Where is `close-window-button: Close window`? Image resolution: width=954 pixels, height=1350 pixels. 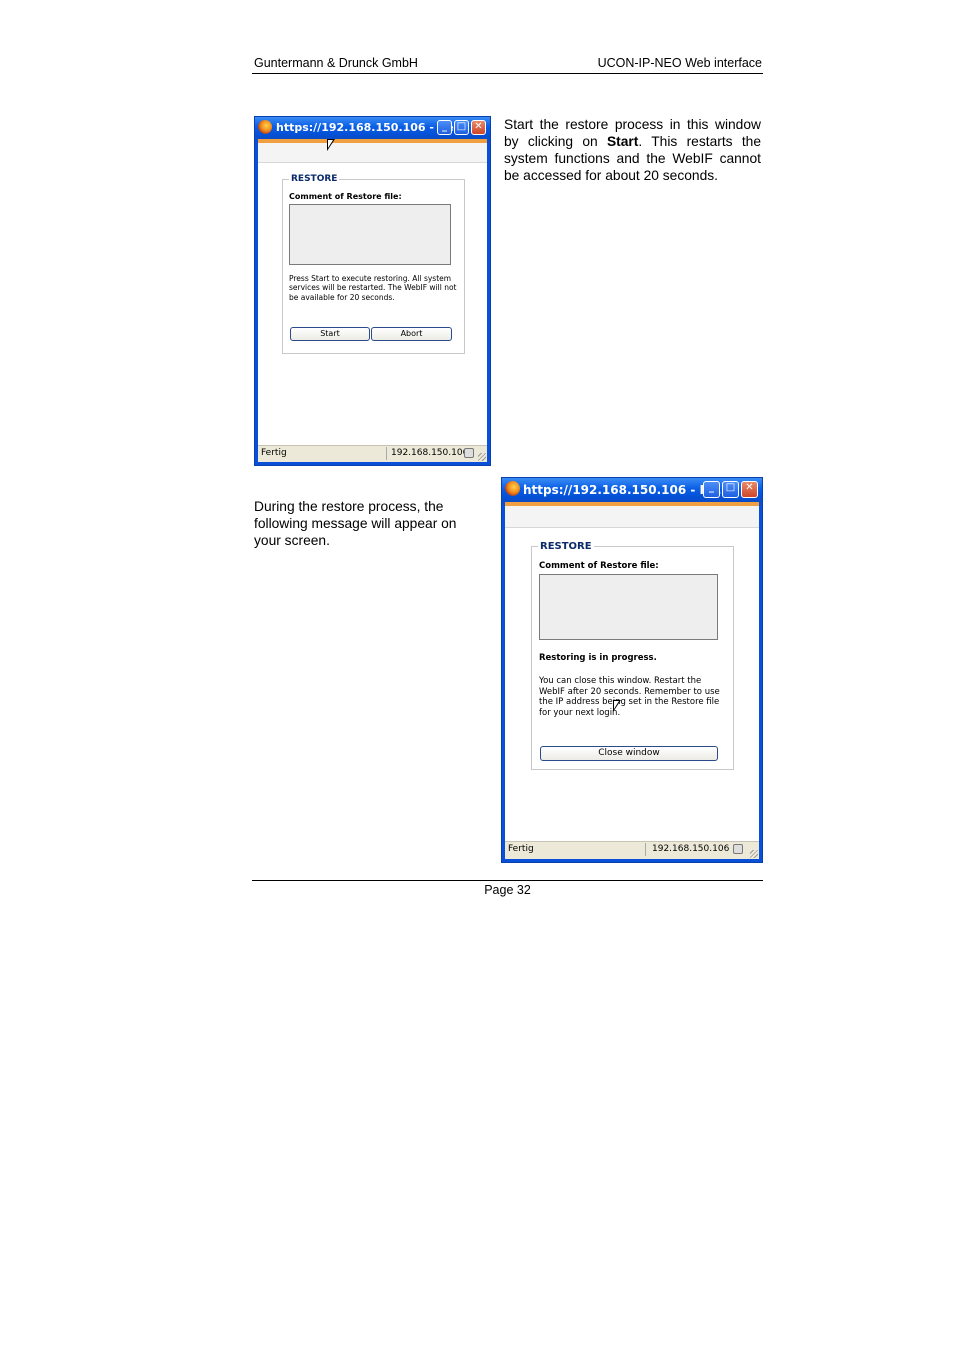 close-window-button: Close window is located at coordinates (629, 753).